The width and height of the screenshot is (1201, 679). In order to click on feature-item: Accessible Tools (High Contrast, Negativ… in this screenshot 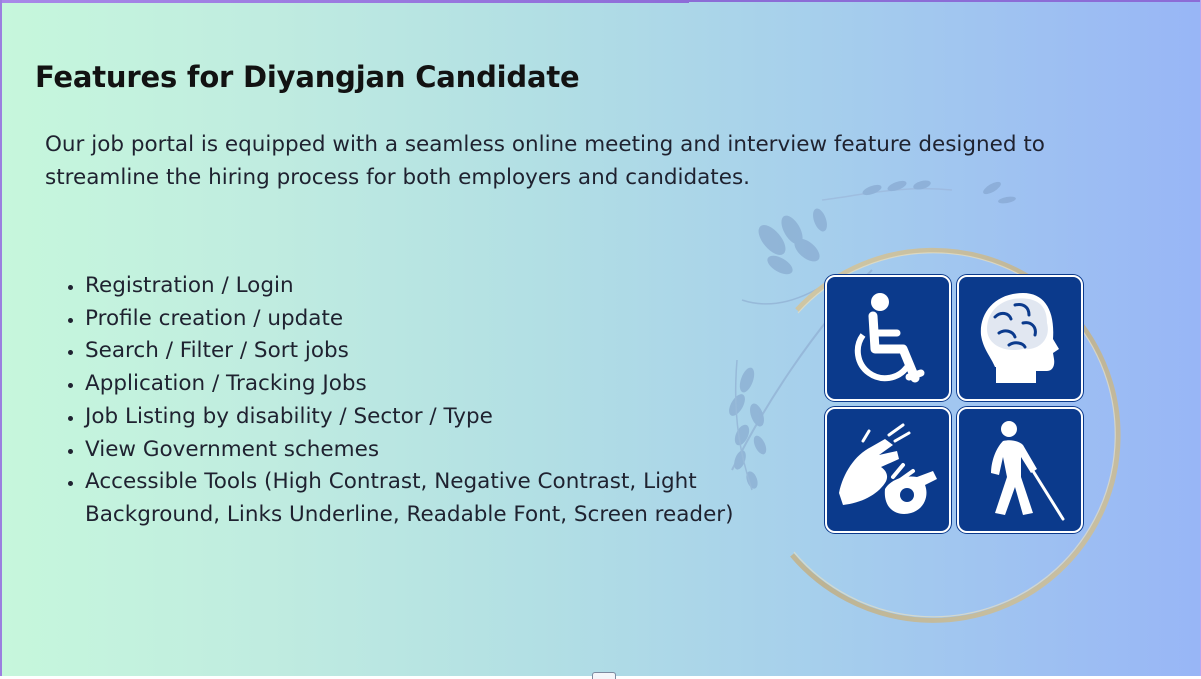, I will do `click(435, 498)`.